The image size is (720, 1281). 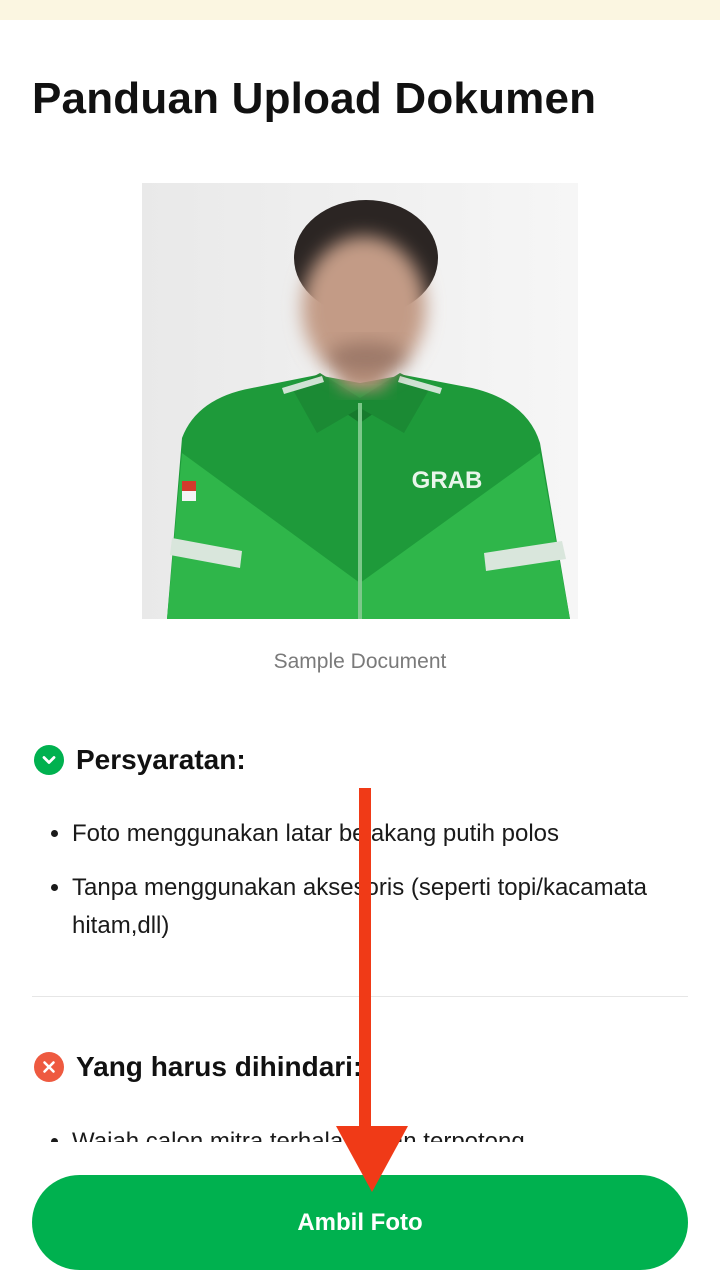 What do you see at coordinates (49, 1067) in the screenshot?
I see `x-circle-icon` at bounding box center [49, 1067].